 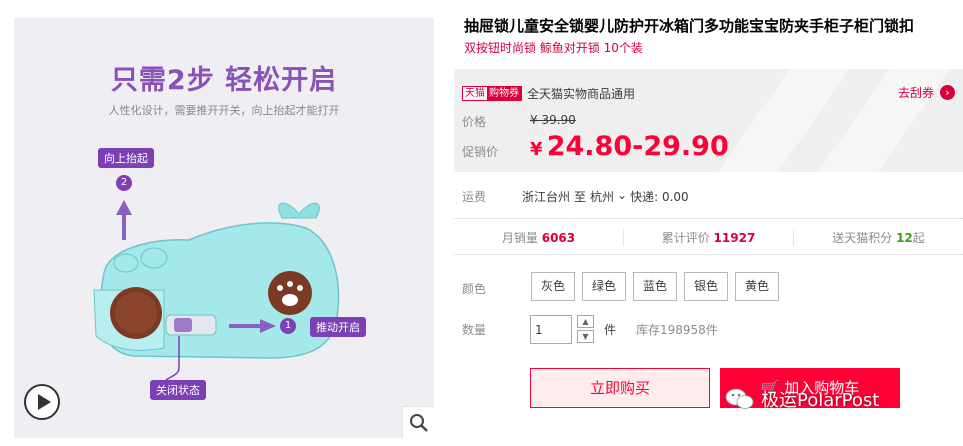 I want to click on coupon-tag-text: 购物券, so click(x=504, y=93).